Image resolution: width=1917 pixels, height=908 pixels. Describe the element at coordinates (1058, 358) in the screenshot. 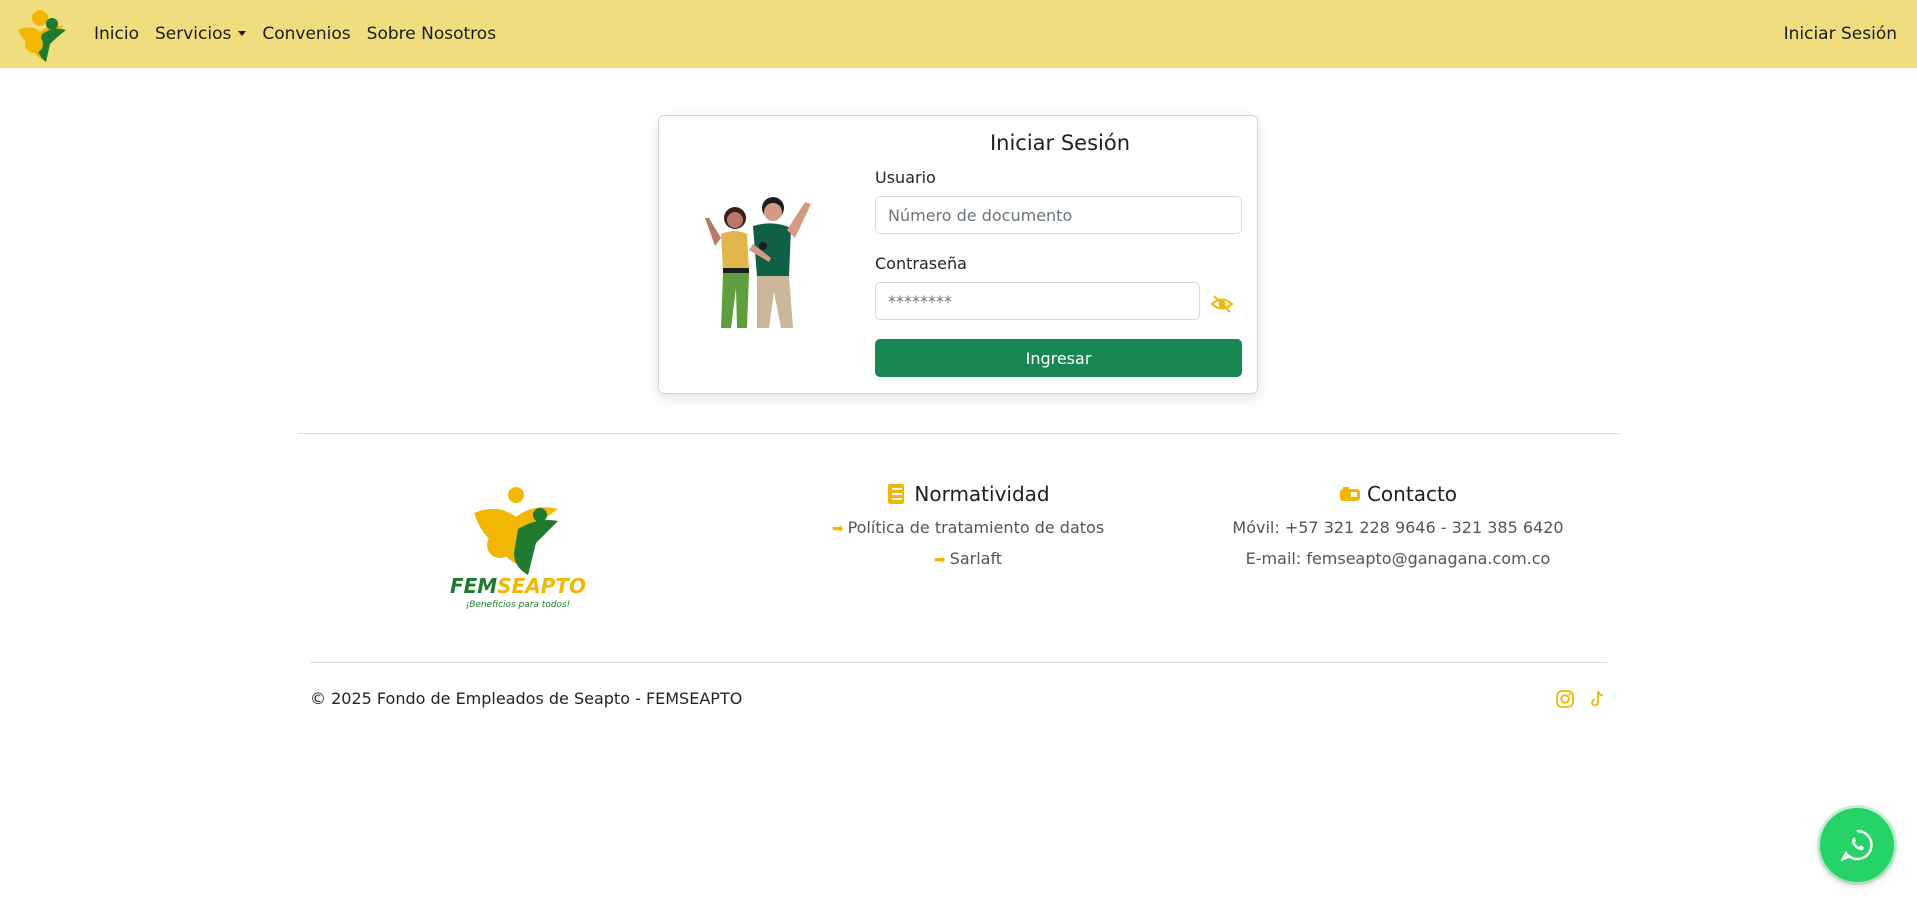

I see `ingresar-button: Ingresar` at that location.